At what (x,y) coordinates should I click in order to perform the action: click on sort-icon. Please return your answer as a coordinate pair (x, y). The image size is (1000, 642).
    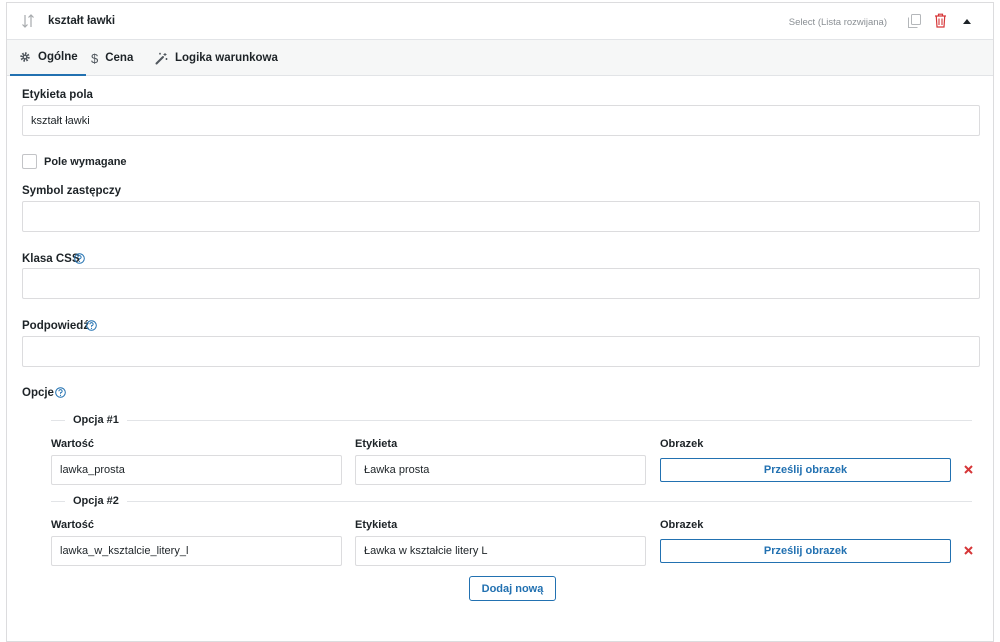
    Looking at the image, I should click on (28, 21).